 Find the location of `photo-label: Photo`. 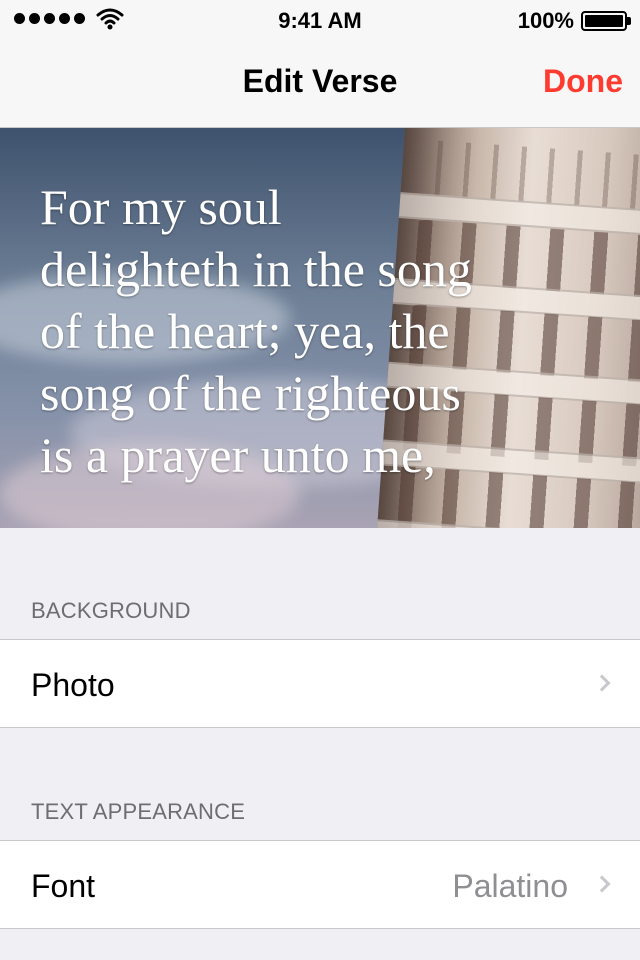

photo-label: Photo is located at coordinates (73, 685).